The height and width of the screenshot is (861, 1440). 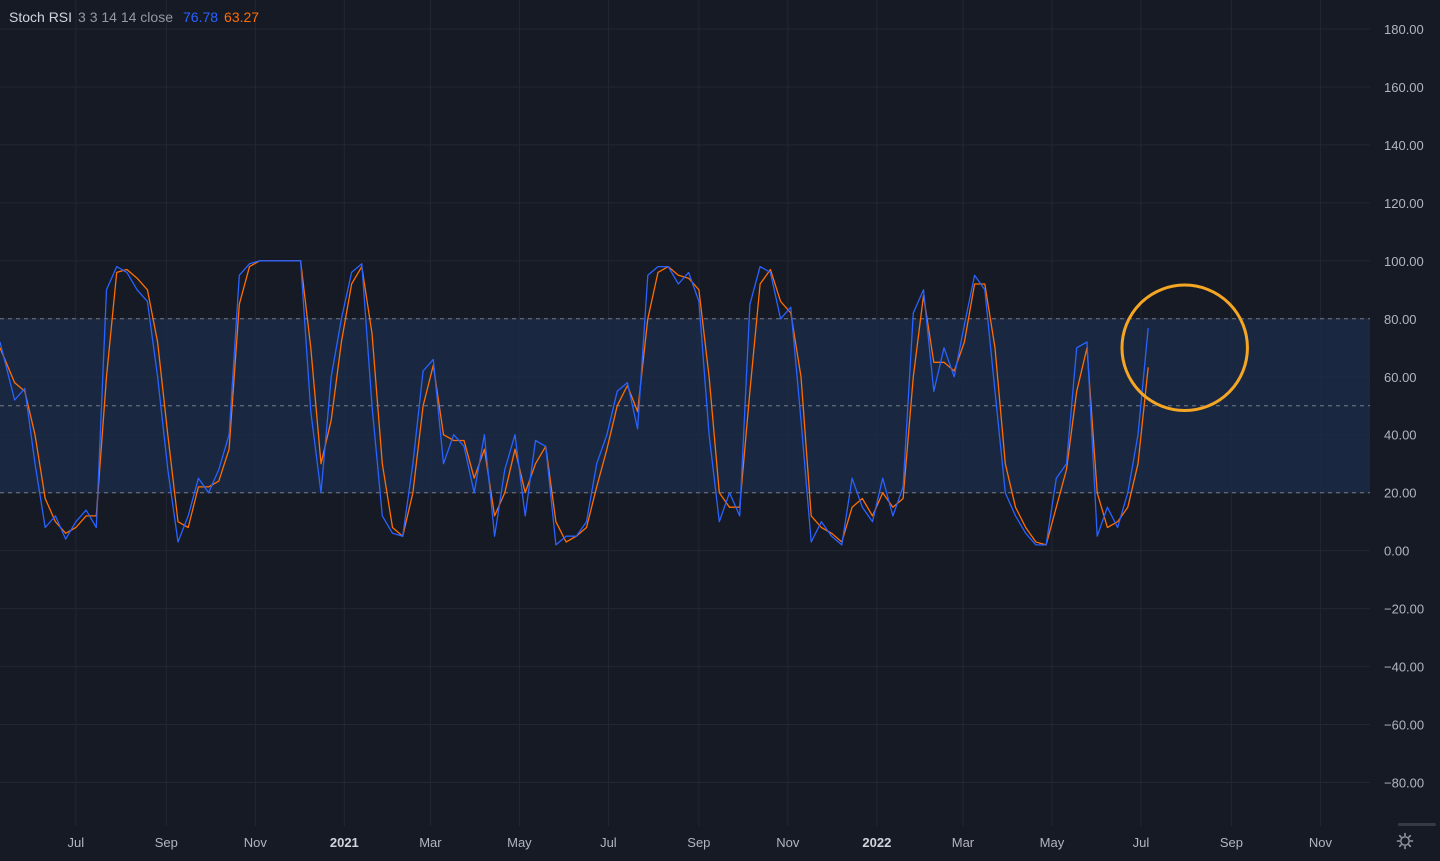 What do you see at coordinates (876, 842) in the screenshot?
I see `x-tick-label: 2022` at bounding box center [876, 842].